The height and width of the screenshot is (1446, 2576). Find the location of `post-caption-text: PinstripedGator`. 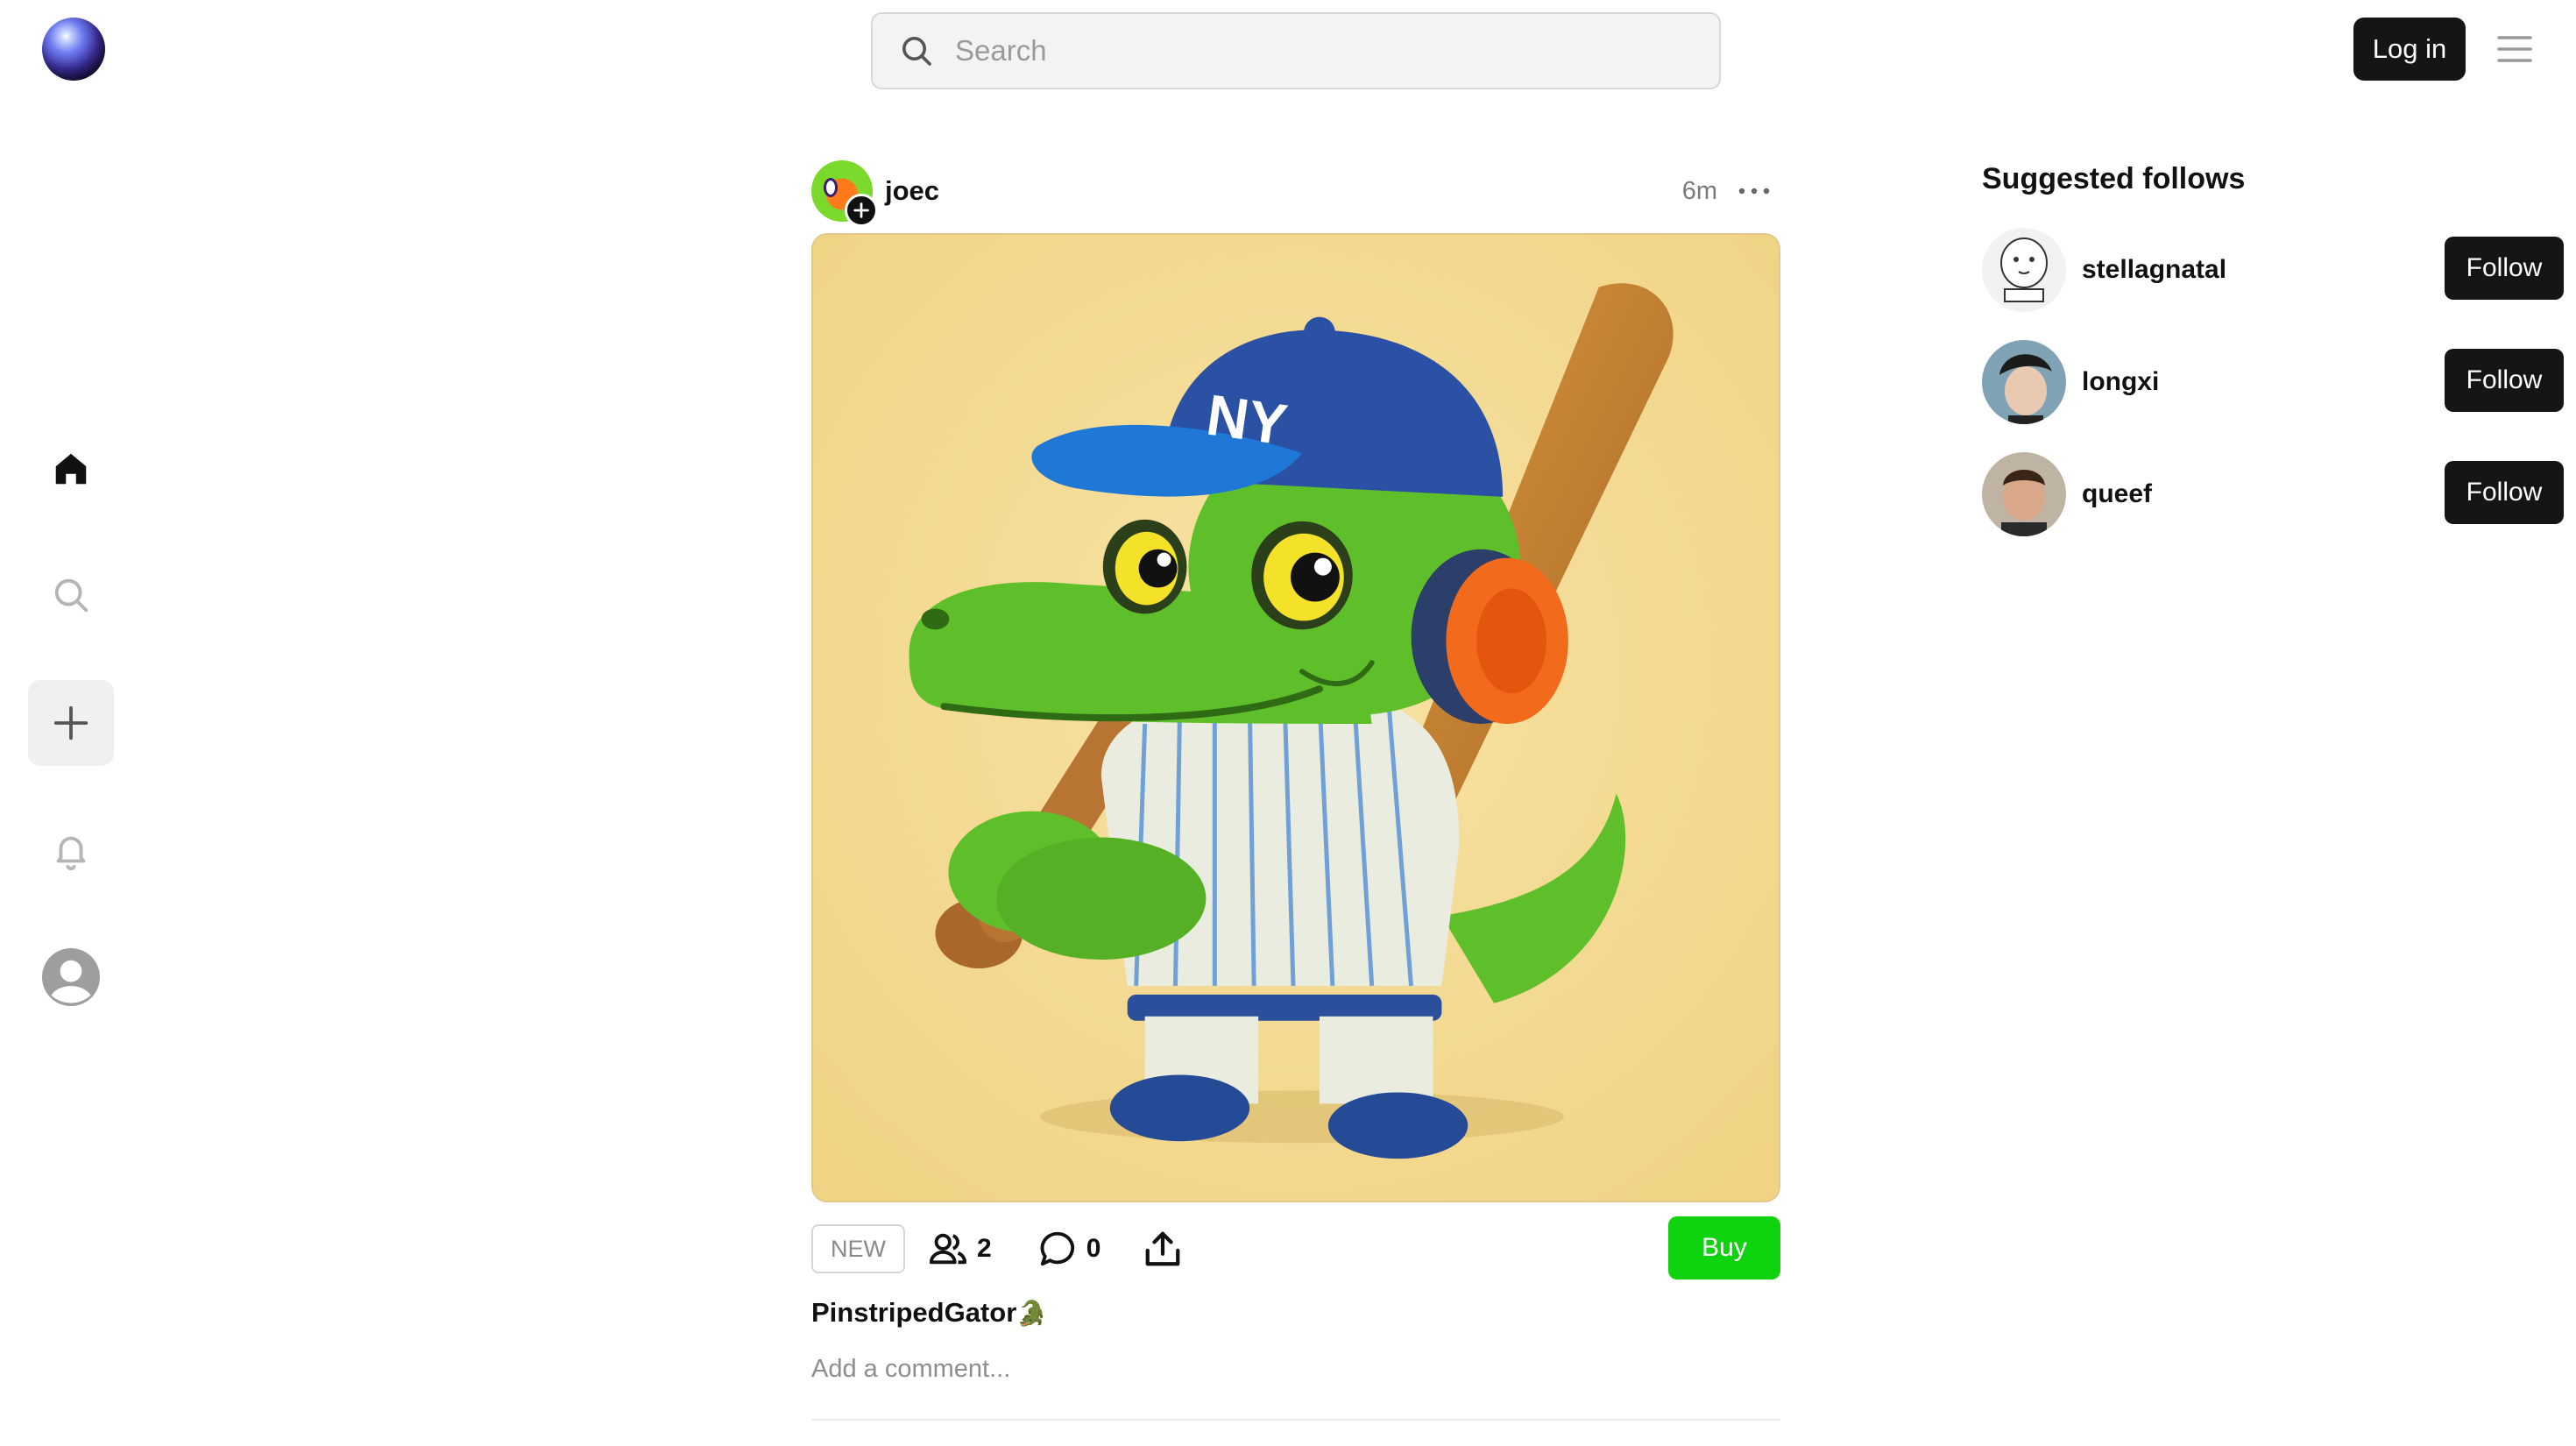

post-caption-text: PinstripedGator is located at coordinates (914, 1312).